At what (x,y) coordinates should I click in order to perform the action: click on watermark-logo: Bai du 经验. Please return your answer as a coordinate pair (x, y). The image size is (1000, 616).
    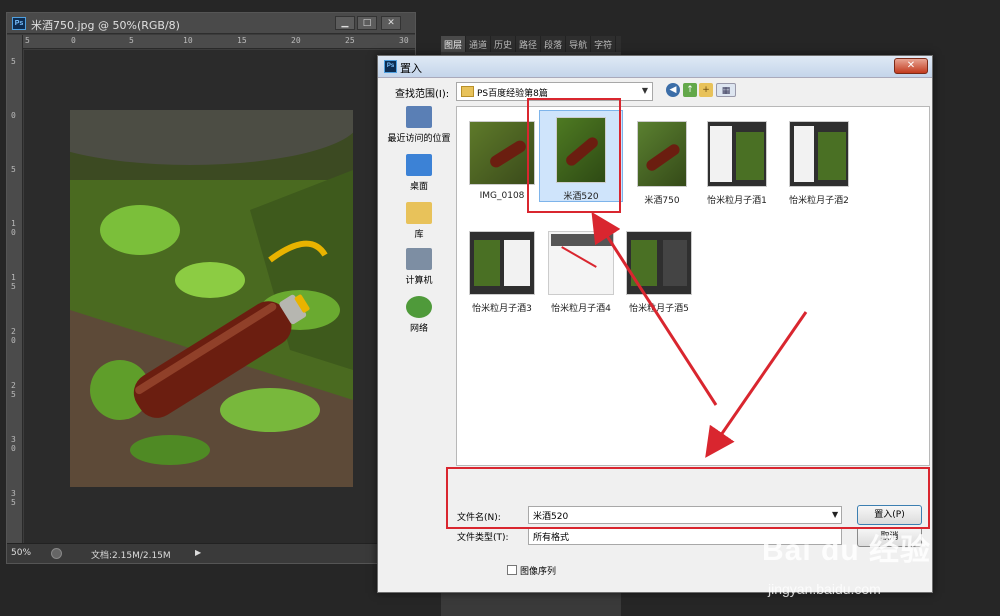
    Looking at the image, I should click on (847, 550).